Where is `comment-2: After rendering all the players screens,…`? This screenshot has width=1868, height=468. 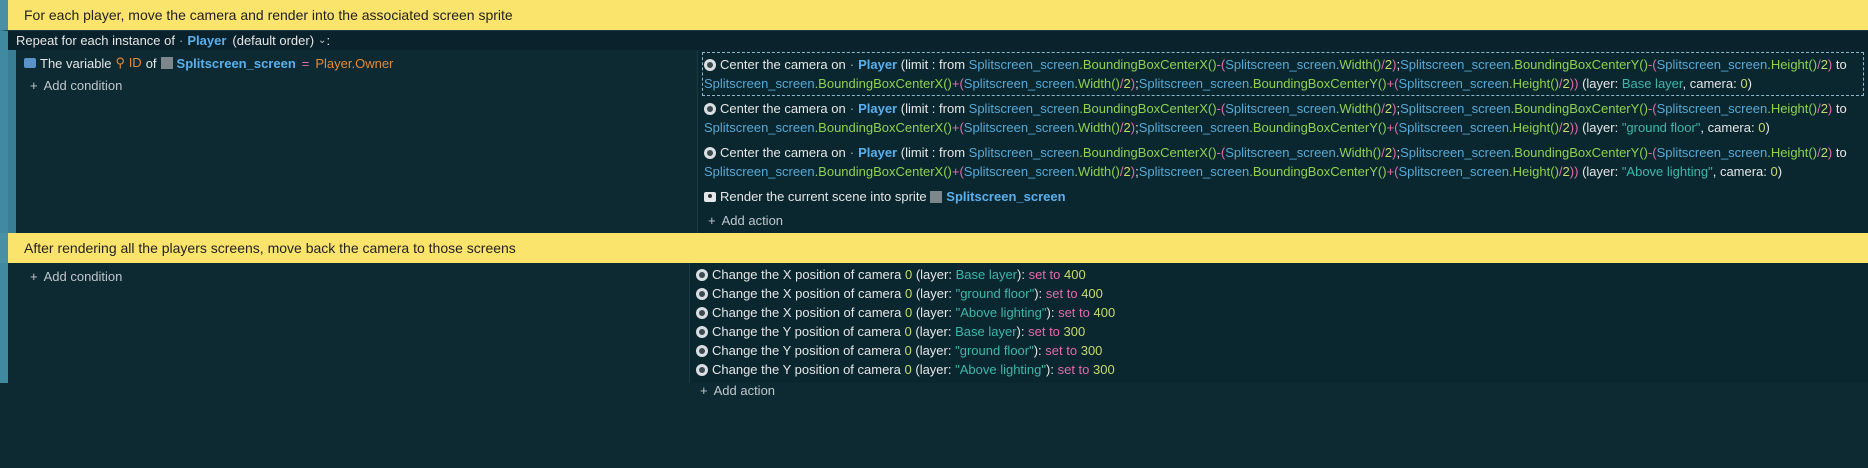
comment-2: After rendering all the players screens,… is located at coordinates (934, 248).